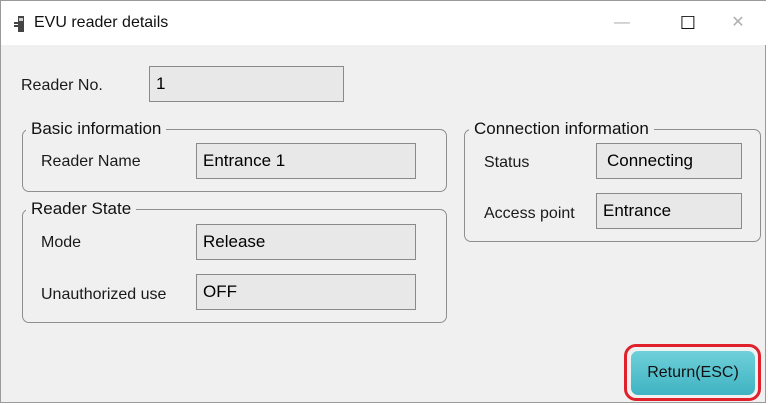 This screenshot has height=405, width=768. What do you see at coordinates (693, 373) in the screenshot?
I see `return-button: Return(ESC)` at bounding box center [693, 373].